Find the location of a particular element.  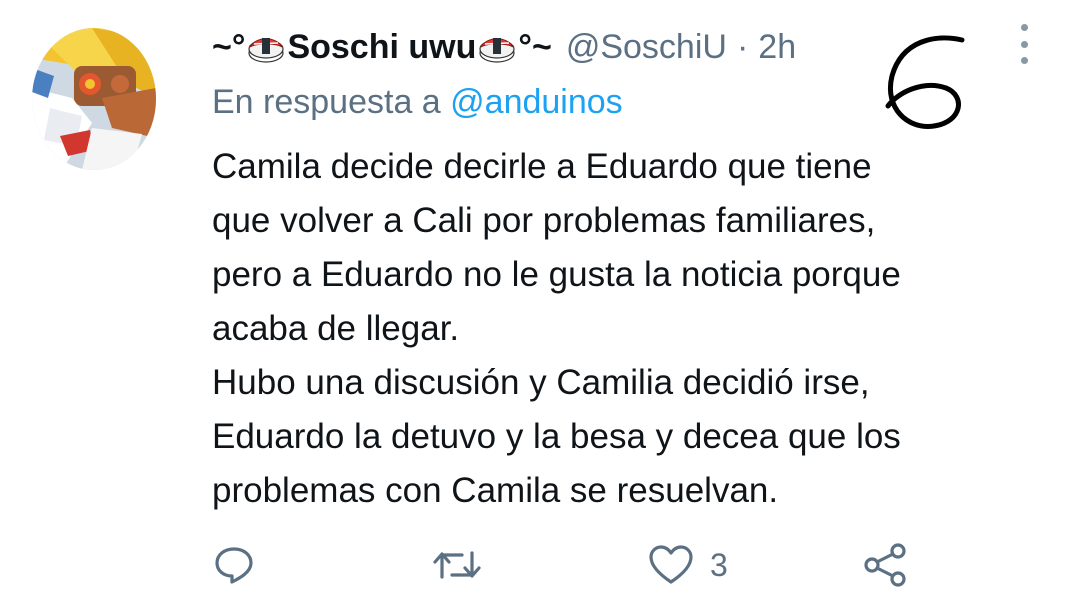

display-name: ~° Soschi uwu °~ is located at coordinates (382, 47).